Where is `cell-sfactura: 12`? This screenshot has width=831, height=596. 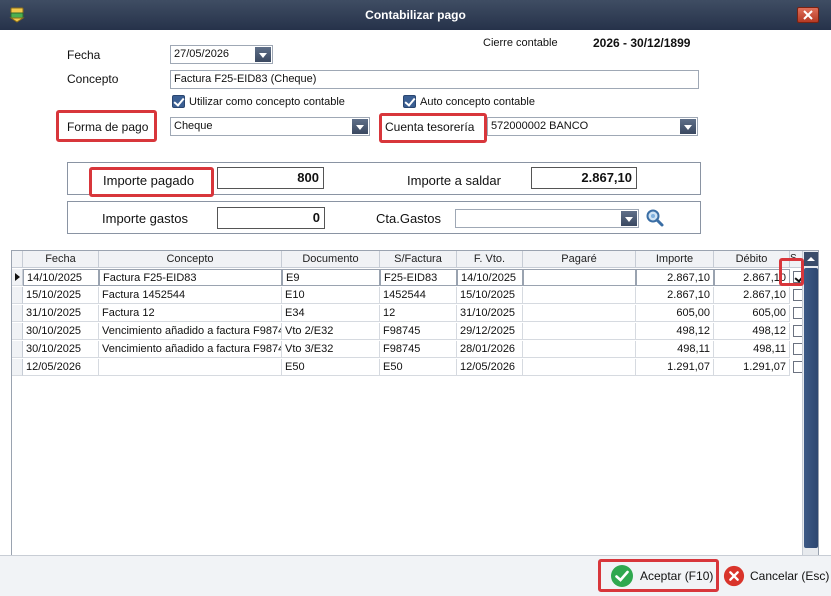 cell-sfactura: 12 is located at coordinates (418, 313).